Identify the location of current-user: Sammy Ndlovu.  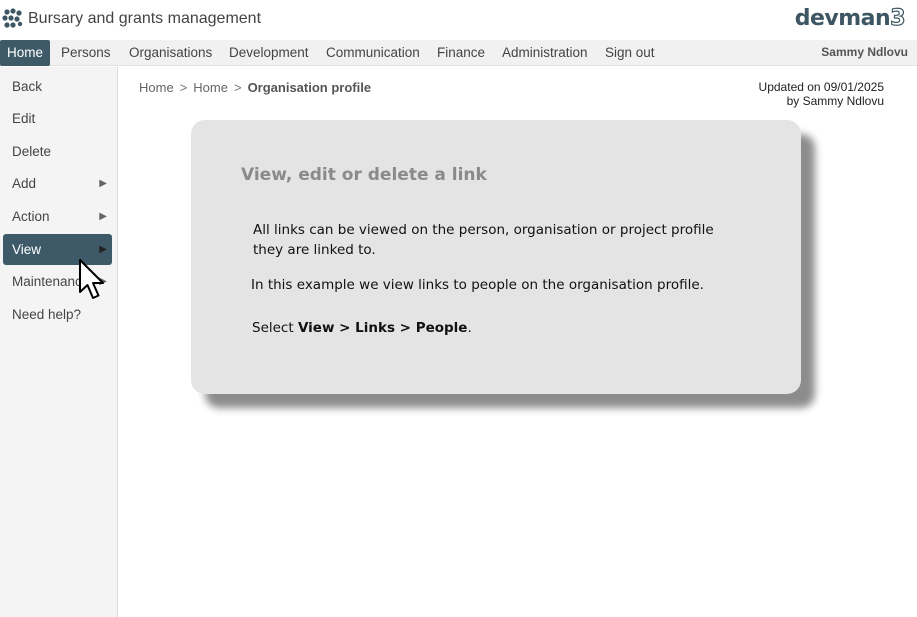
(864, 52).